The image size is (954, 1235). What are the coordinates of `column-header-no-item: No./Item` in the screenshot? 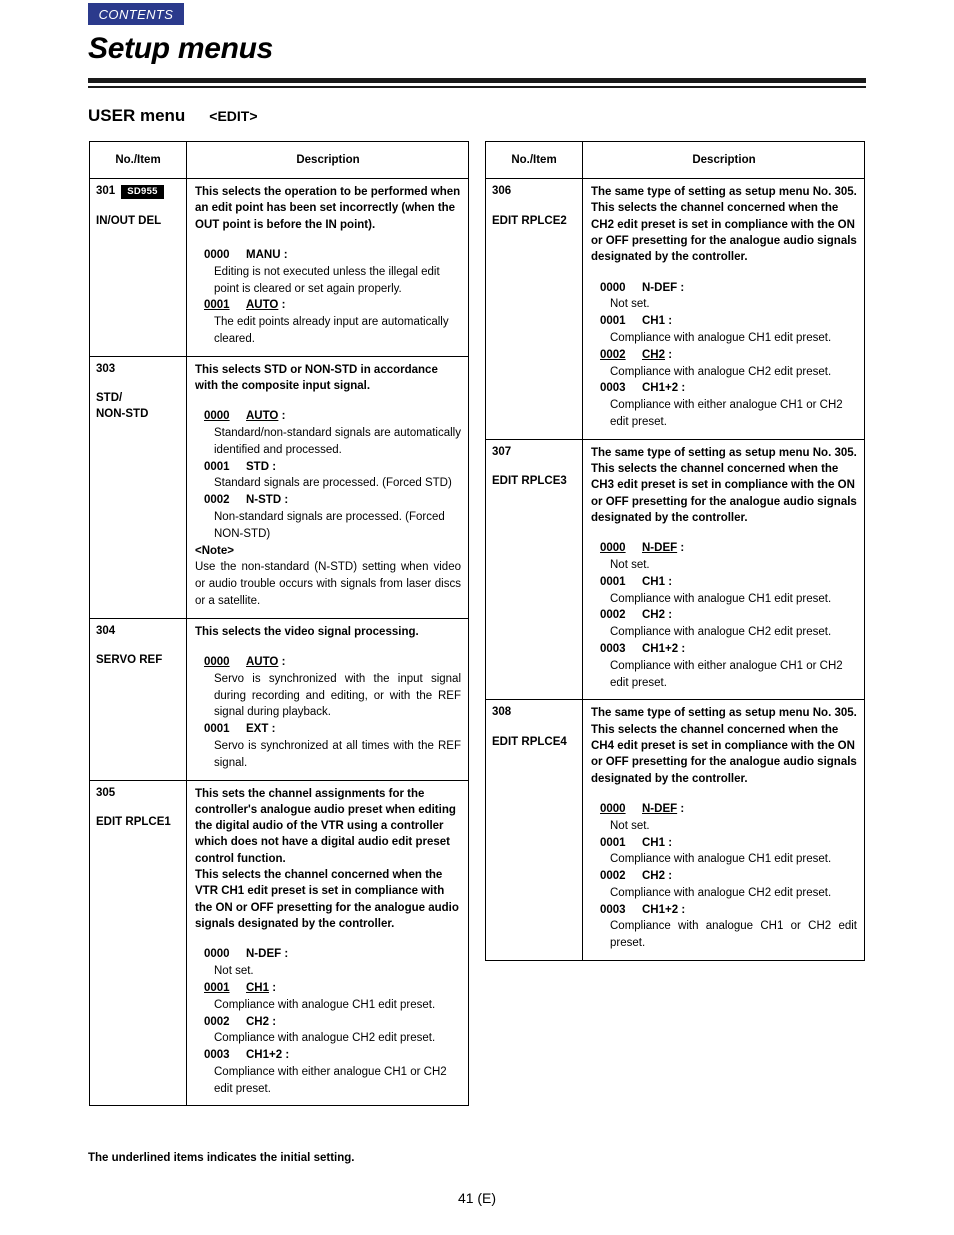 It's located at (534, 160).